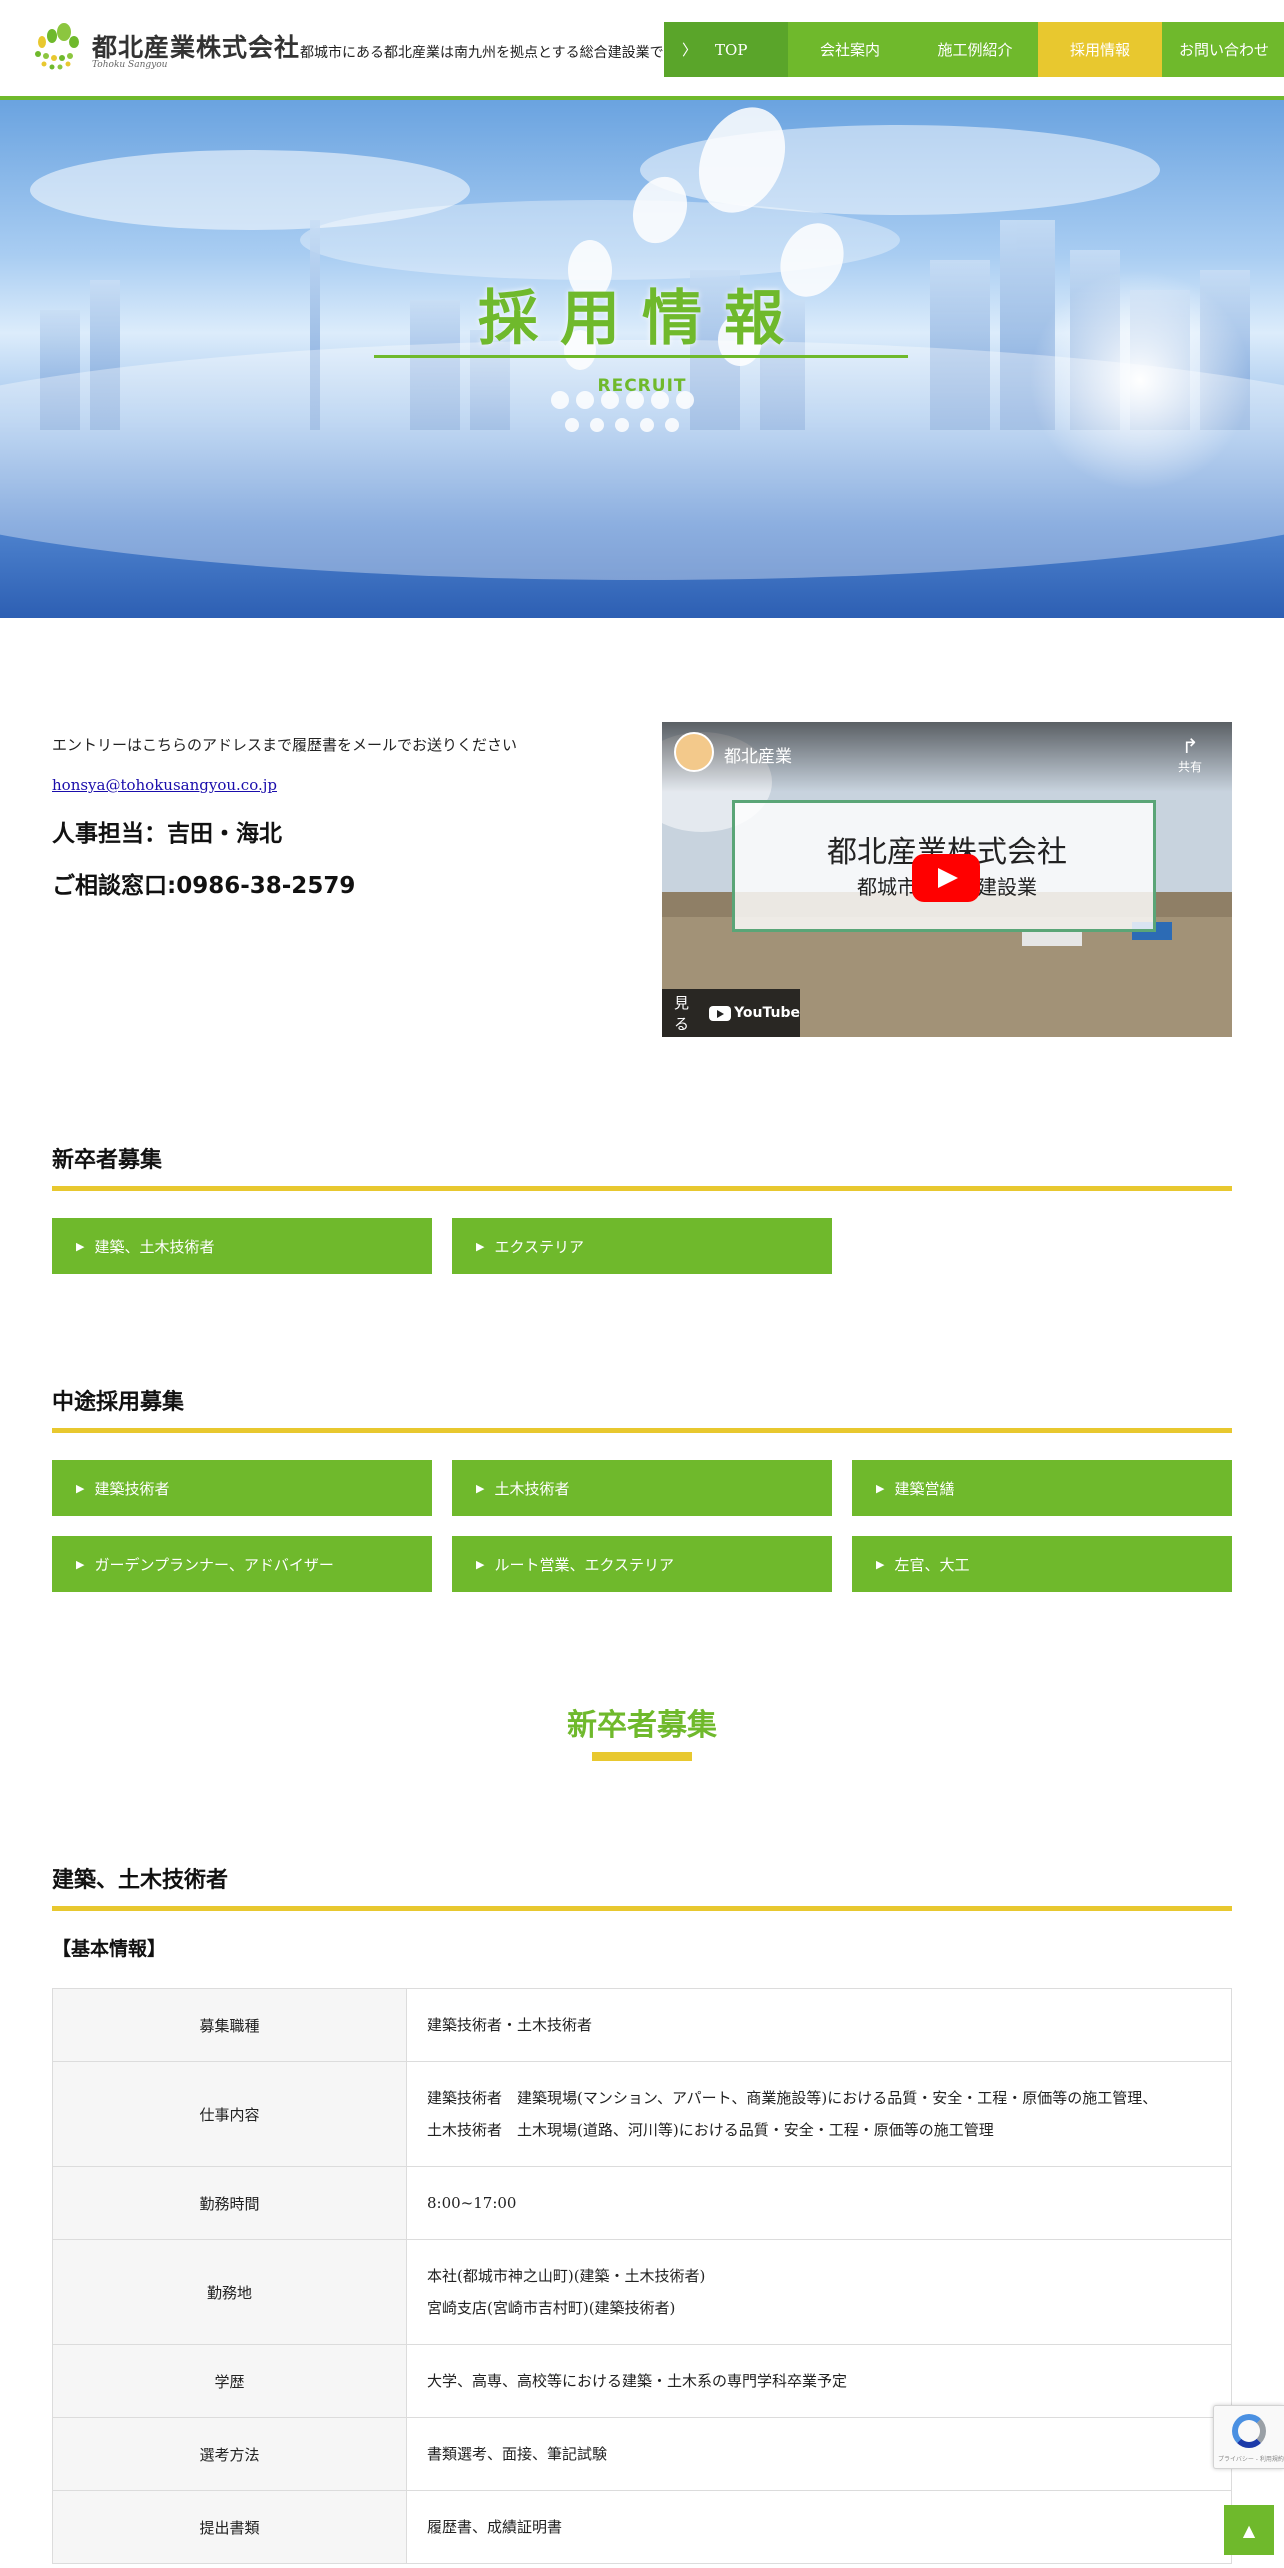 Image resolution: width=1284 pixels, height=2568 pixels. I want to click on watch-on-youtube-button: 見る YouTube, so click(731, 1013).